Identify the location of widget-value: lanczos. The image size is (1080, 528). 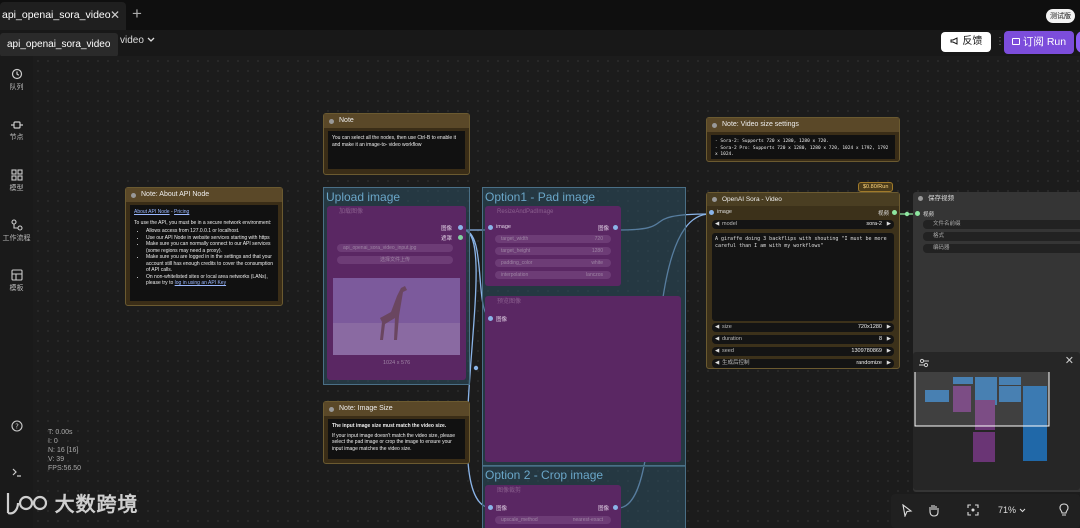
(594, 275).